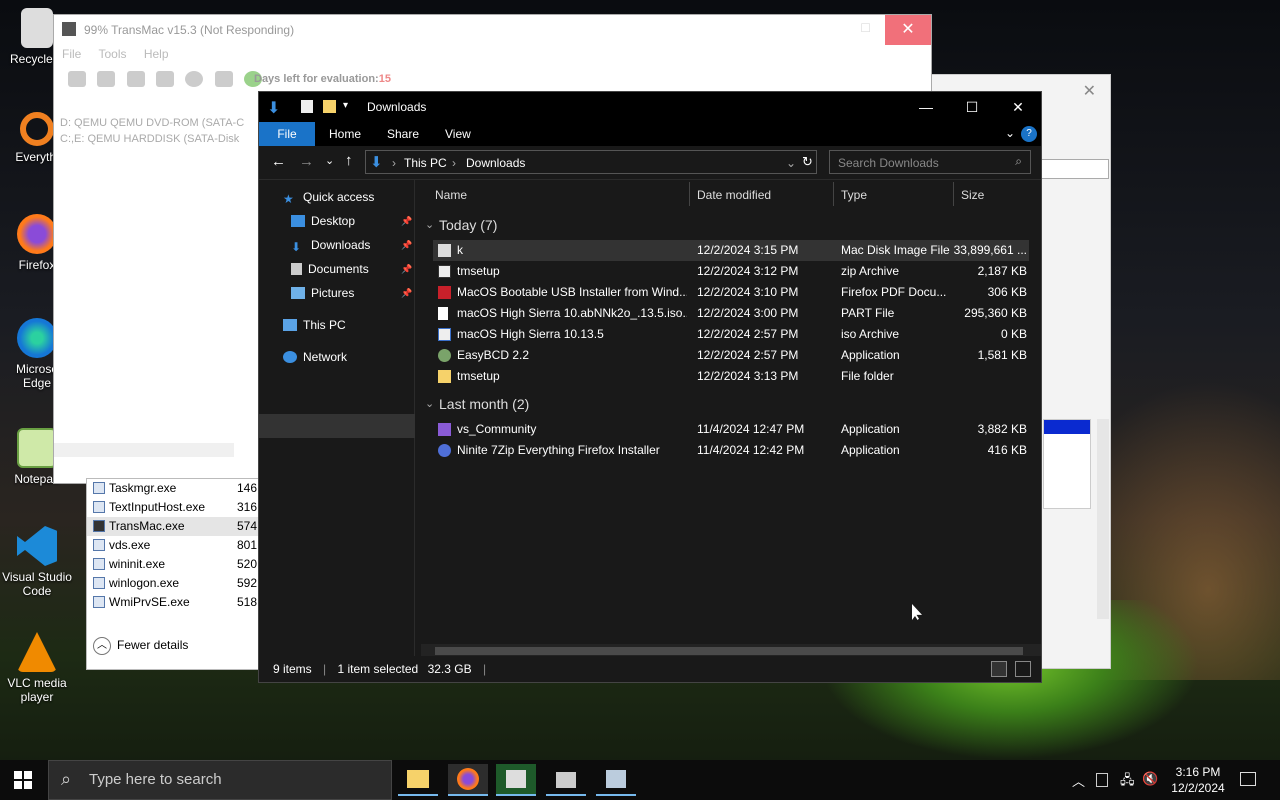  I want to click on file-row: tmsetup 12/2/2024 3:13 PM File folder, so click(731, 376).